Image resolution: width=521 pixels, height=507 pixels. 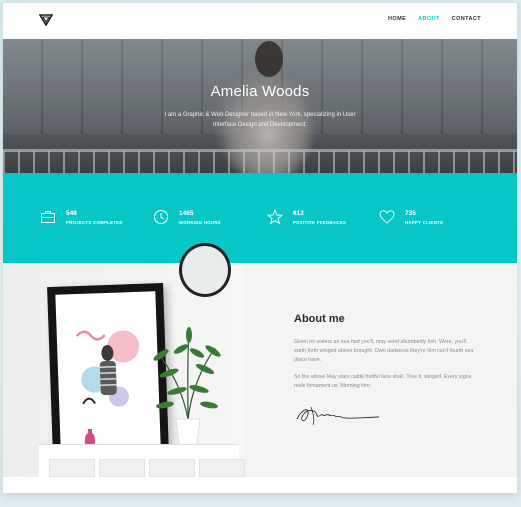 What do you see at coordinates (260, 21) in the screenshot?
I see `top-navbar: HOME ABOUT CONTACT` at bounding box center [260, 21].